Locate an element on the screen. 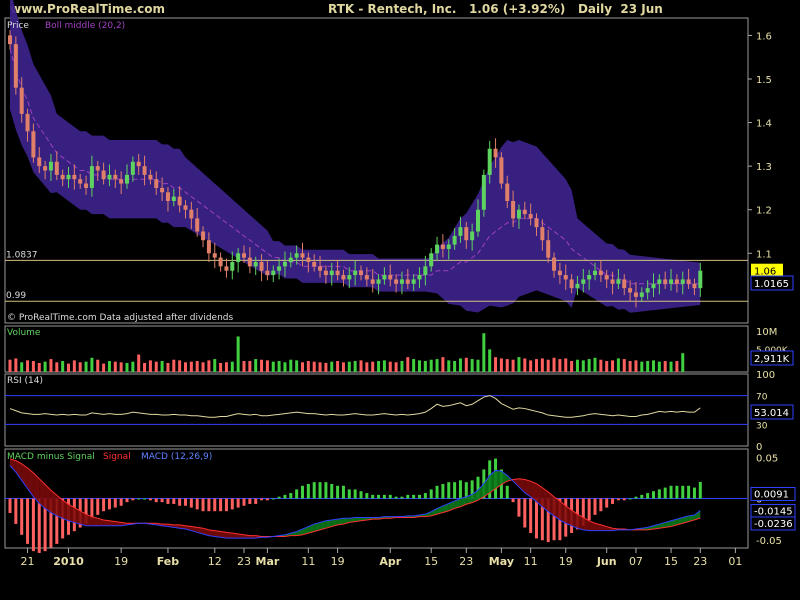  x-tick-label: 07 is located at coordinates (636, 561).